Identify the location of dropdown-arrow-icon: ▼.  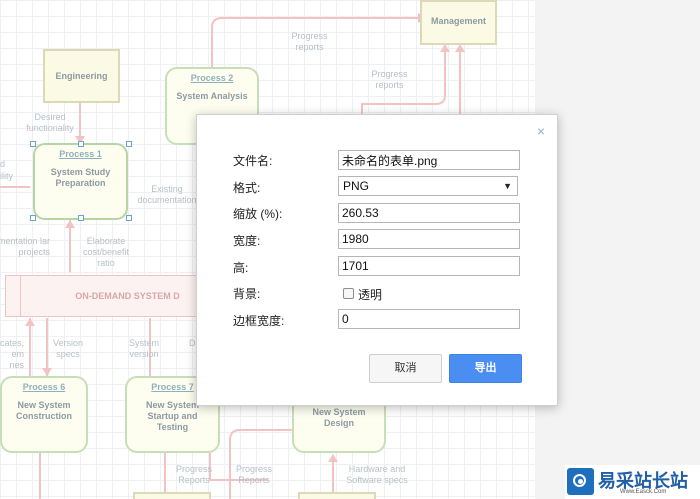
(507, 186).